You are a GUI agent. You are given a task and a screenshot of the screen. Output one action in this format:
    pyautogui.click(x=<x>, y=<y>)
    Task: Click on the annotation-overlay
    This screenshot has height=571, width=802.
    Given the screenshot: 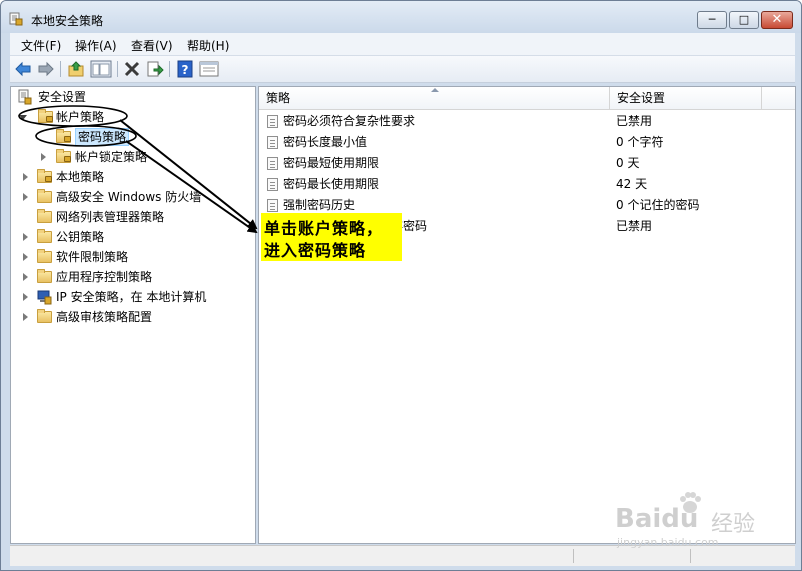 What is the action you would take?
    pyautogui.click(x=138, y=169)
    